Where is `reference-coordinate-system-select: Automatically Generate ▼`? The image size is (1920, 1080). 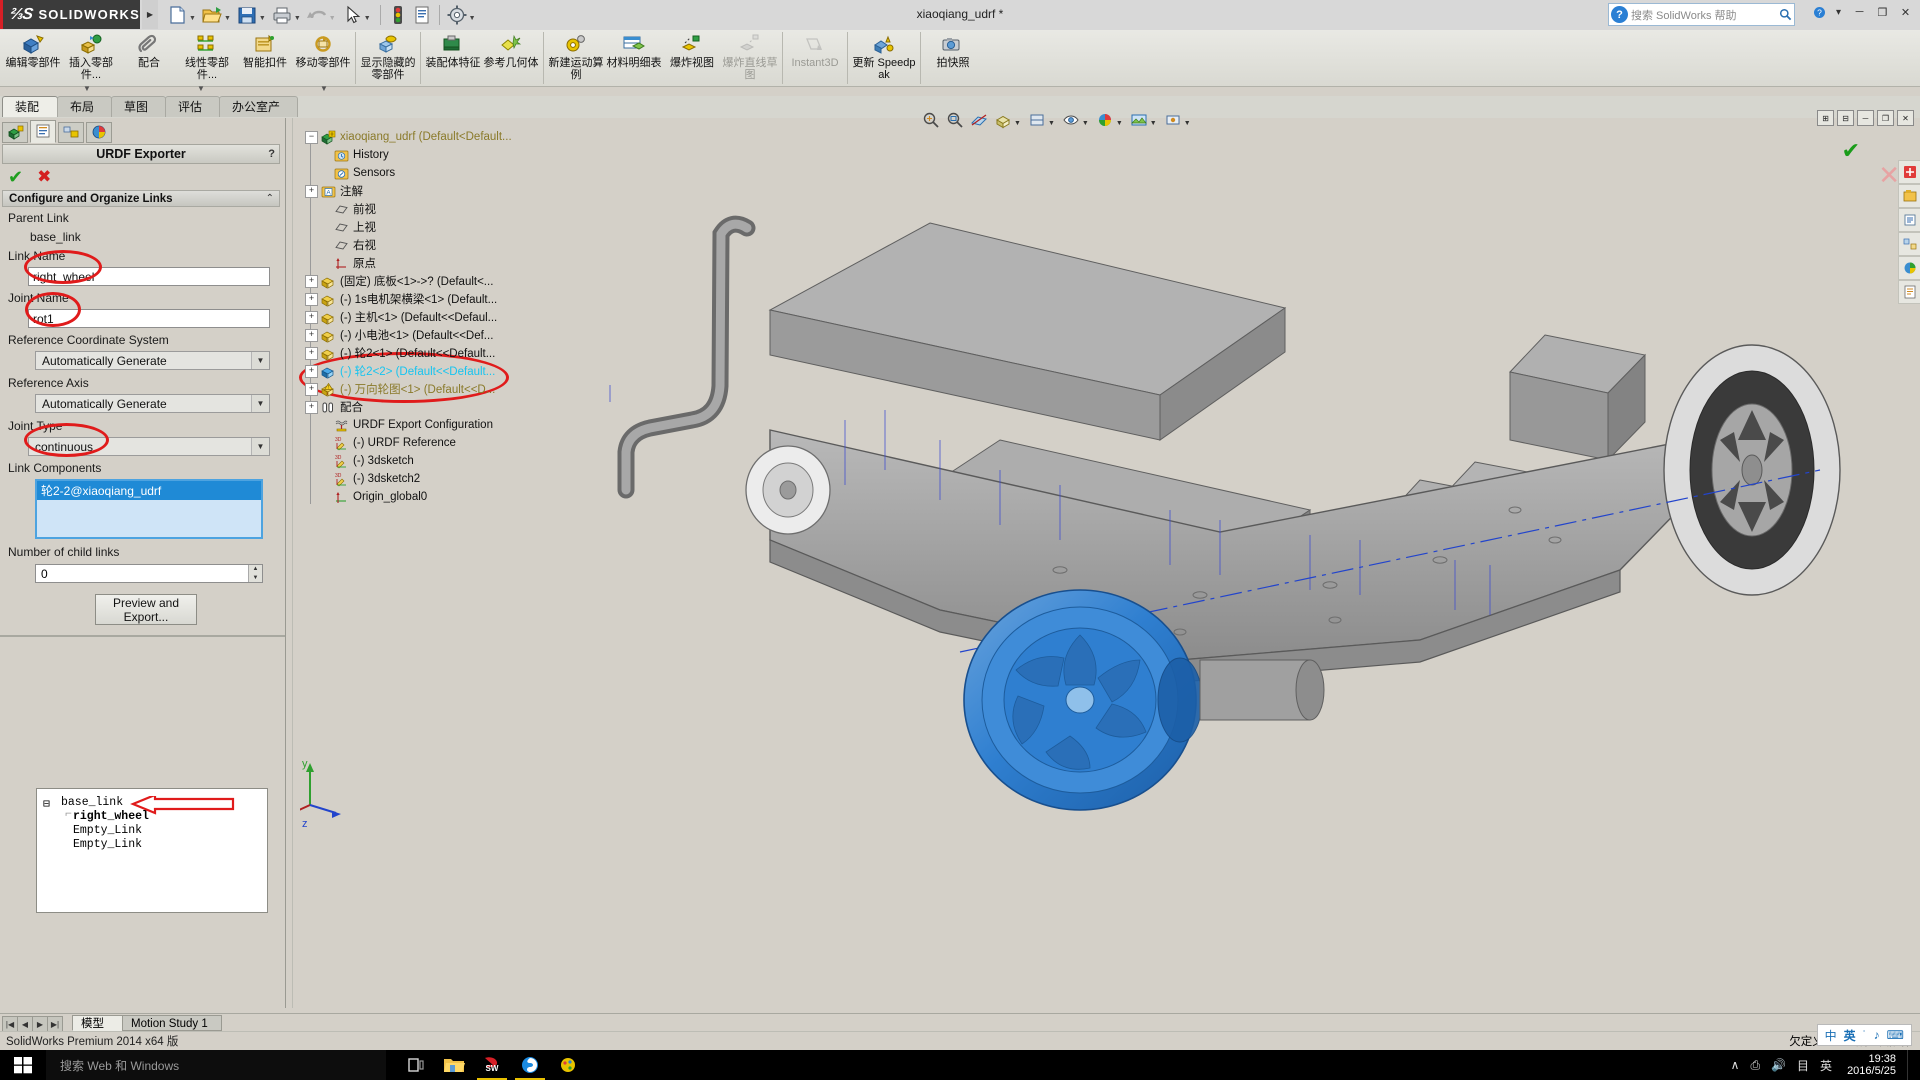 reference-coordinate-system-select: Automatically Generate ▼ is located at coordinates (152, 360).